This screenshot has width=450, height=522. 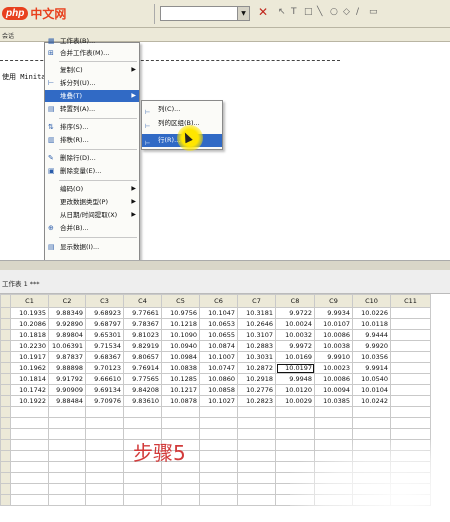 I want to click on table-cell: 10.1814, so click(x=29, y=379).